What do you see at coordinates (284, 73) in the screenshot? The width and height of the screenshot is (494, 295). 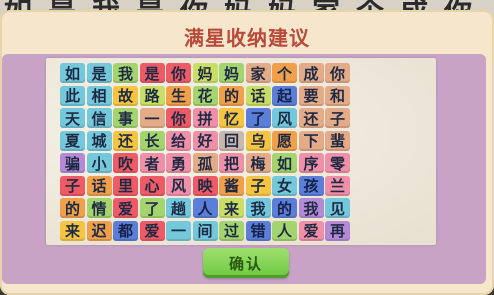 I see `tile: 个` at bounding box center [284, 73].